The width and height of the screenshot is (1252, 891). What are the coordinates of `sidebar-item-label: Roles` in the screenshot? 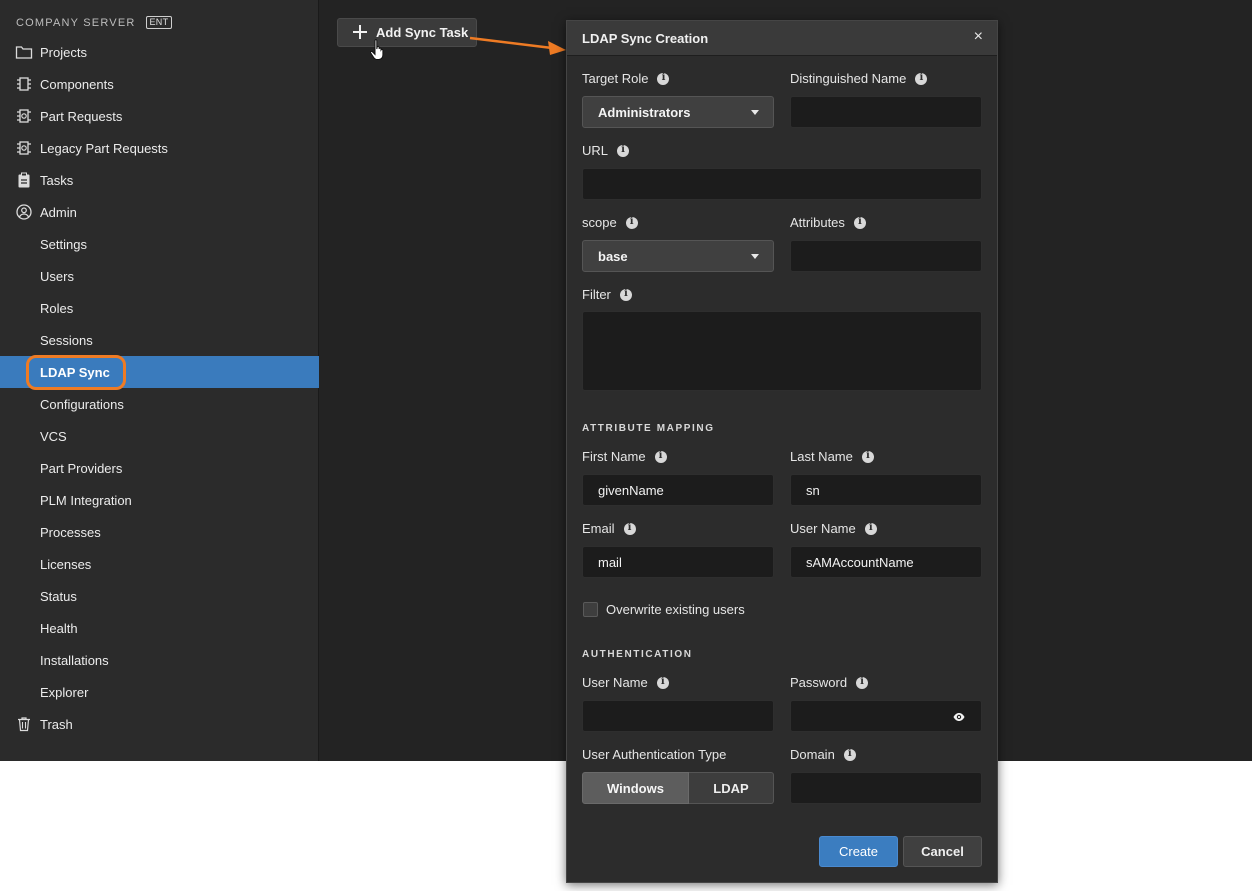 It's located at (57, 308).